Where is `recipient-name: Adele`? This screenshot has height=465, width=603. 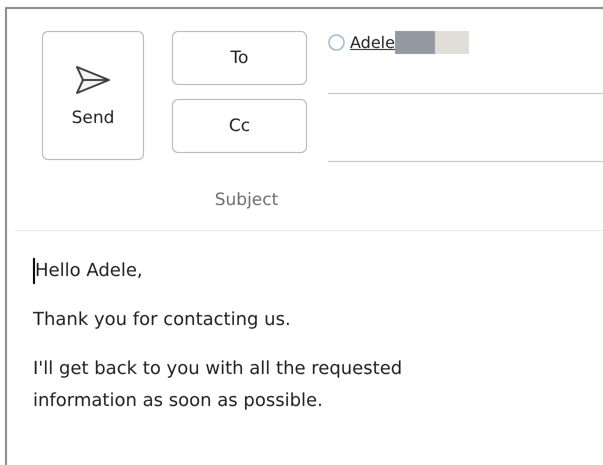
recipient-name: Adele is located at coordinates (372, 42).